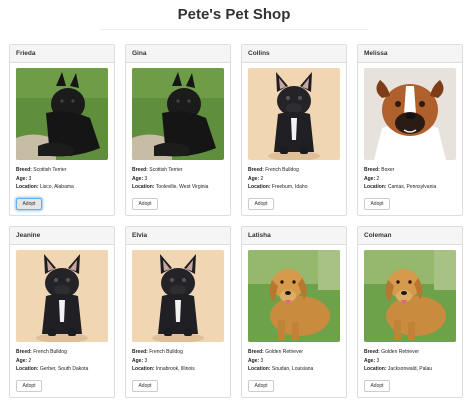  I want to click on pet-name: Elvia, so click(178, 236).